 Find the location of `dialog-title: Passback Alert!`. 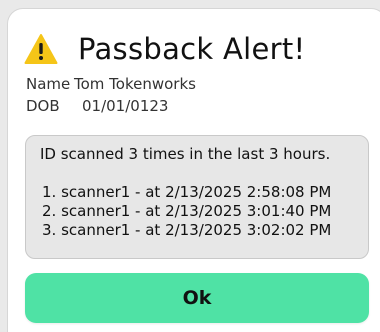

dialog-title: Passback Alert! is located at coordinates (192, 49).